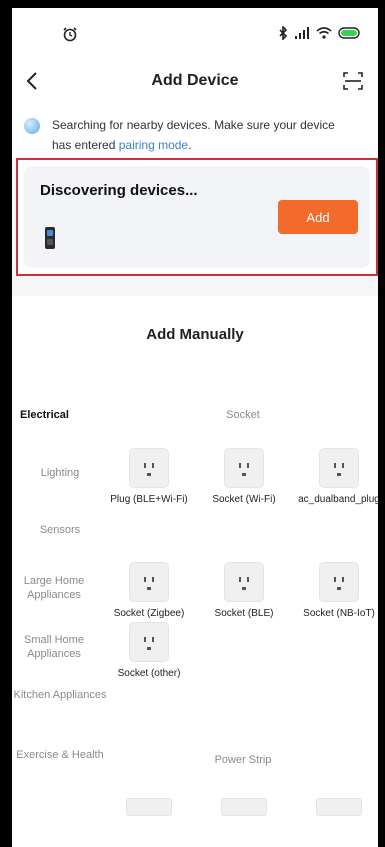  Describe the element at coordinates (195, 32) in the screenshot. I see `status-bar` at that location.